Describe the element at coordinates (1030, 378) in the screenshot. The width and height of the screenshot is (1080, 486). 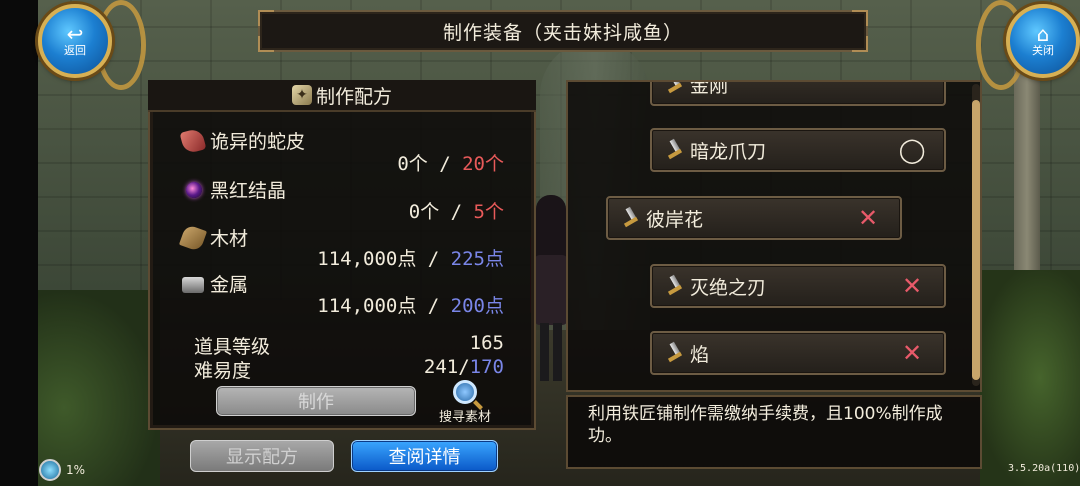
I see `grass-right` at that location.